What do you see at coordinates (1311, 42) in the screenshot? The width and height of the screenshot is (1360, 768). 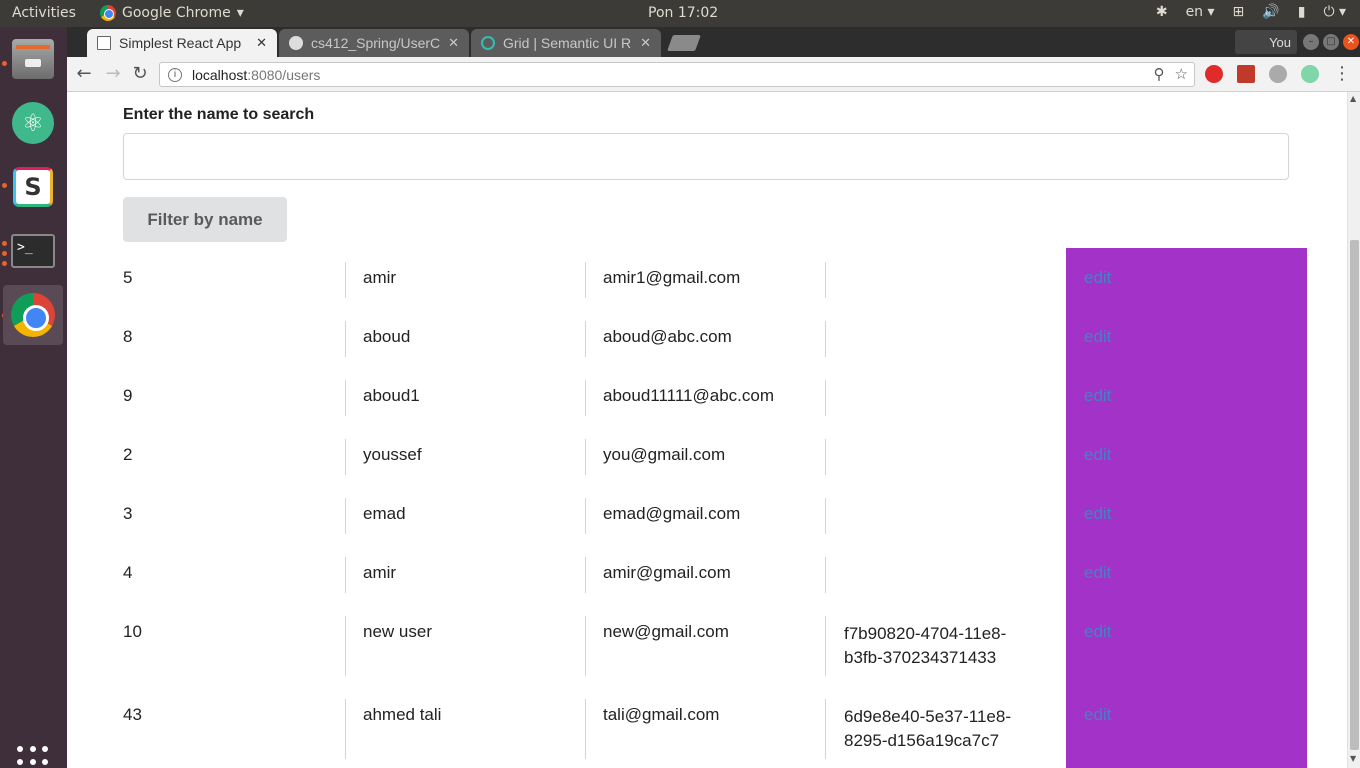 I see `minimize-icon: –` at bounding box center [1311, 42].